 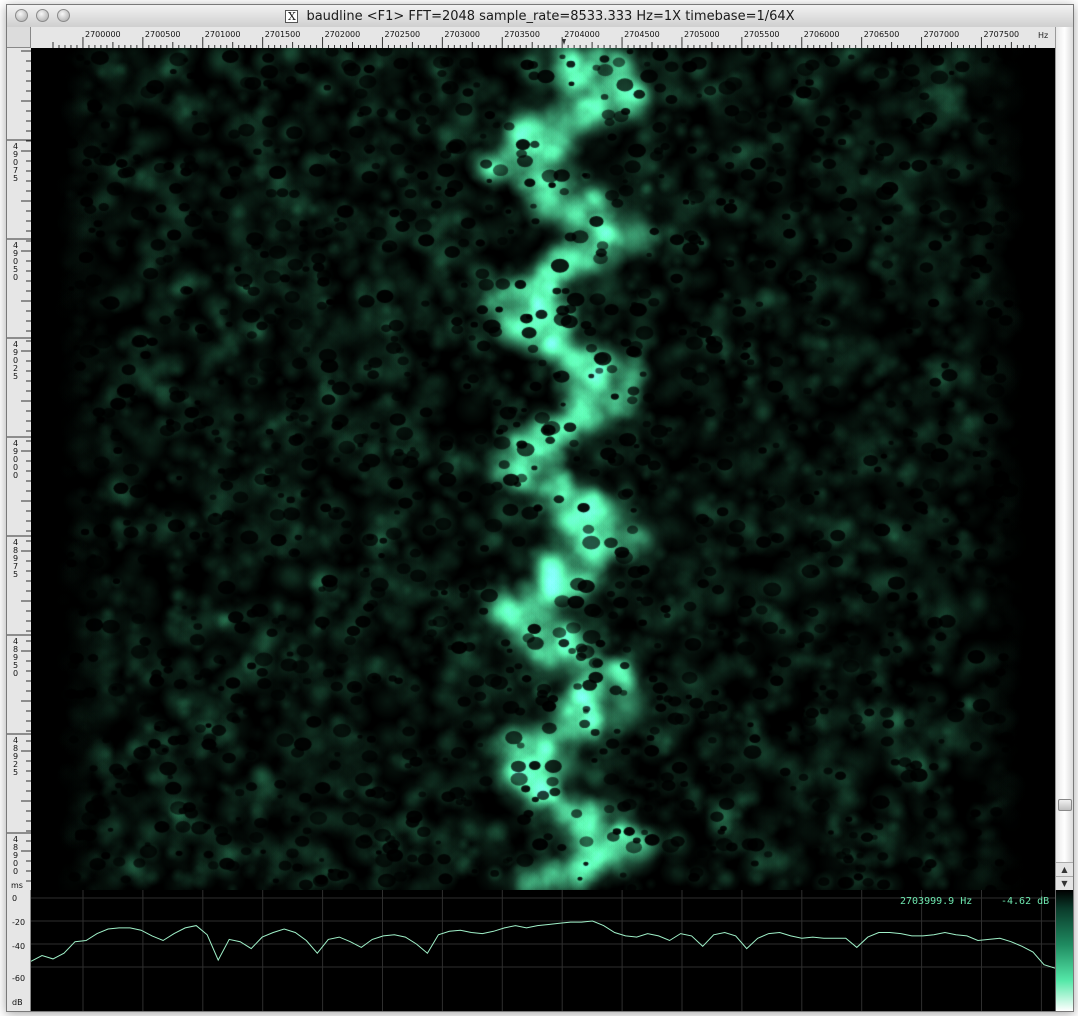 I want to click on vertical-scrollbar: ▲ ▼, so click(x=1064, y=459).